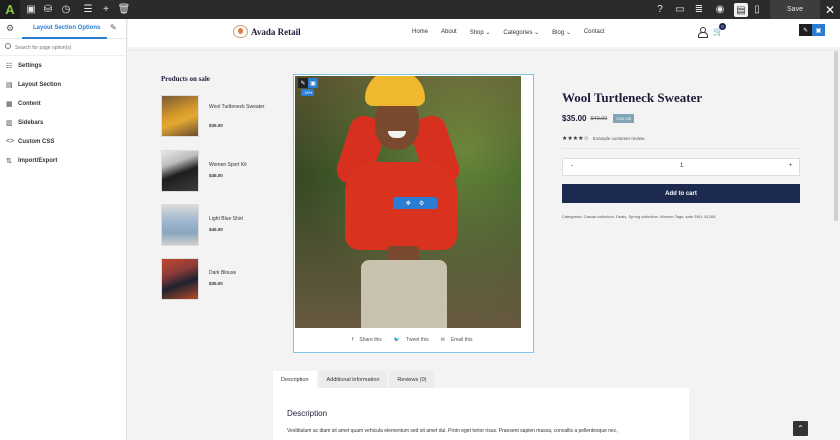  I want to click on cart-icon: 🛒 0, so click(719, 29).